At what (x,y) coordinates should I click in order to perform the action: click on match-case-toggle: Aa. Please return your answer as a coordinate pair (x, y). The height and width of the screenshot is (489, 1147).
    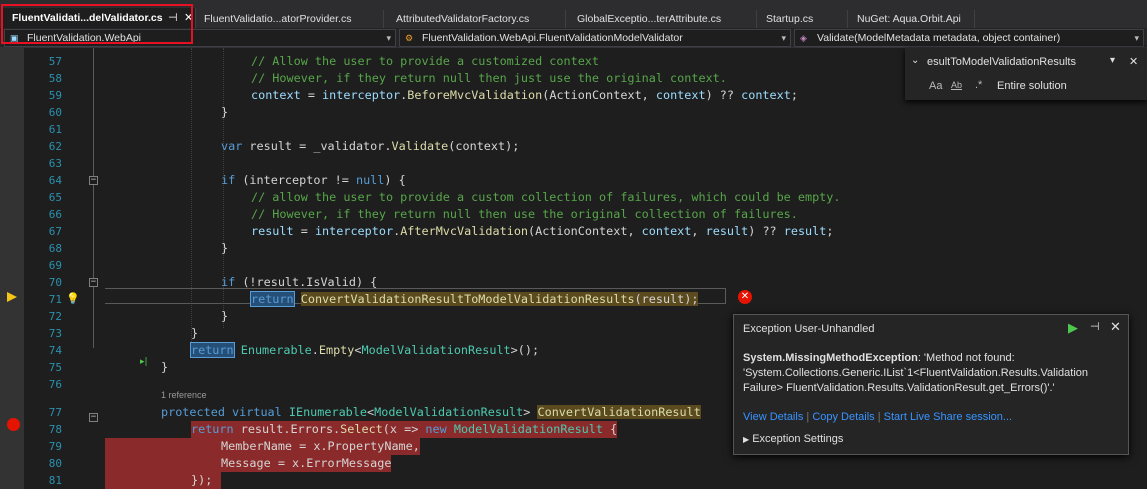
    Looking at the image, I should click on (935, 86).